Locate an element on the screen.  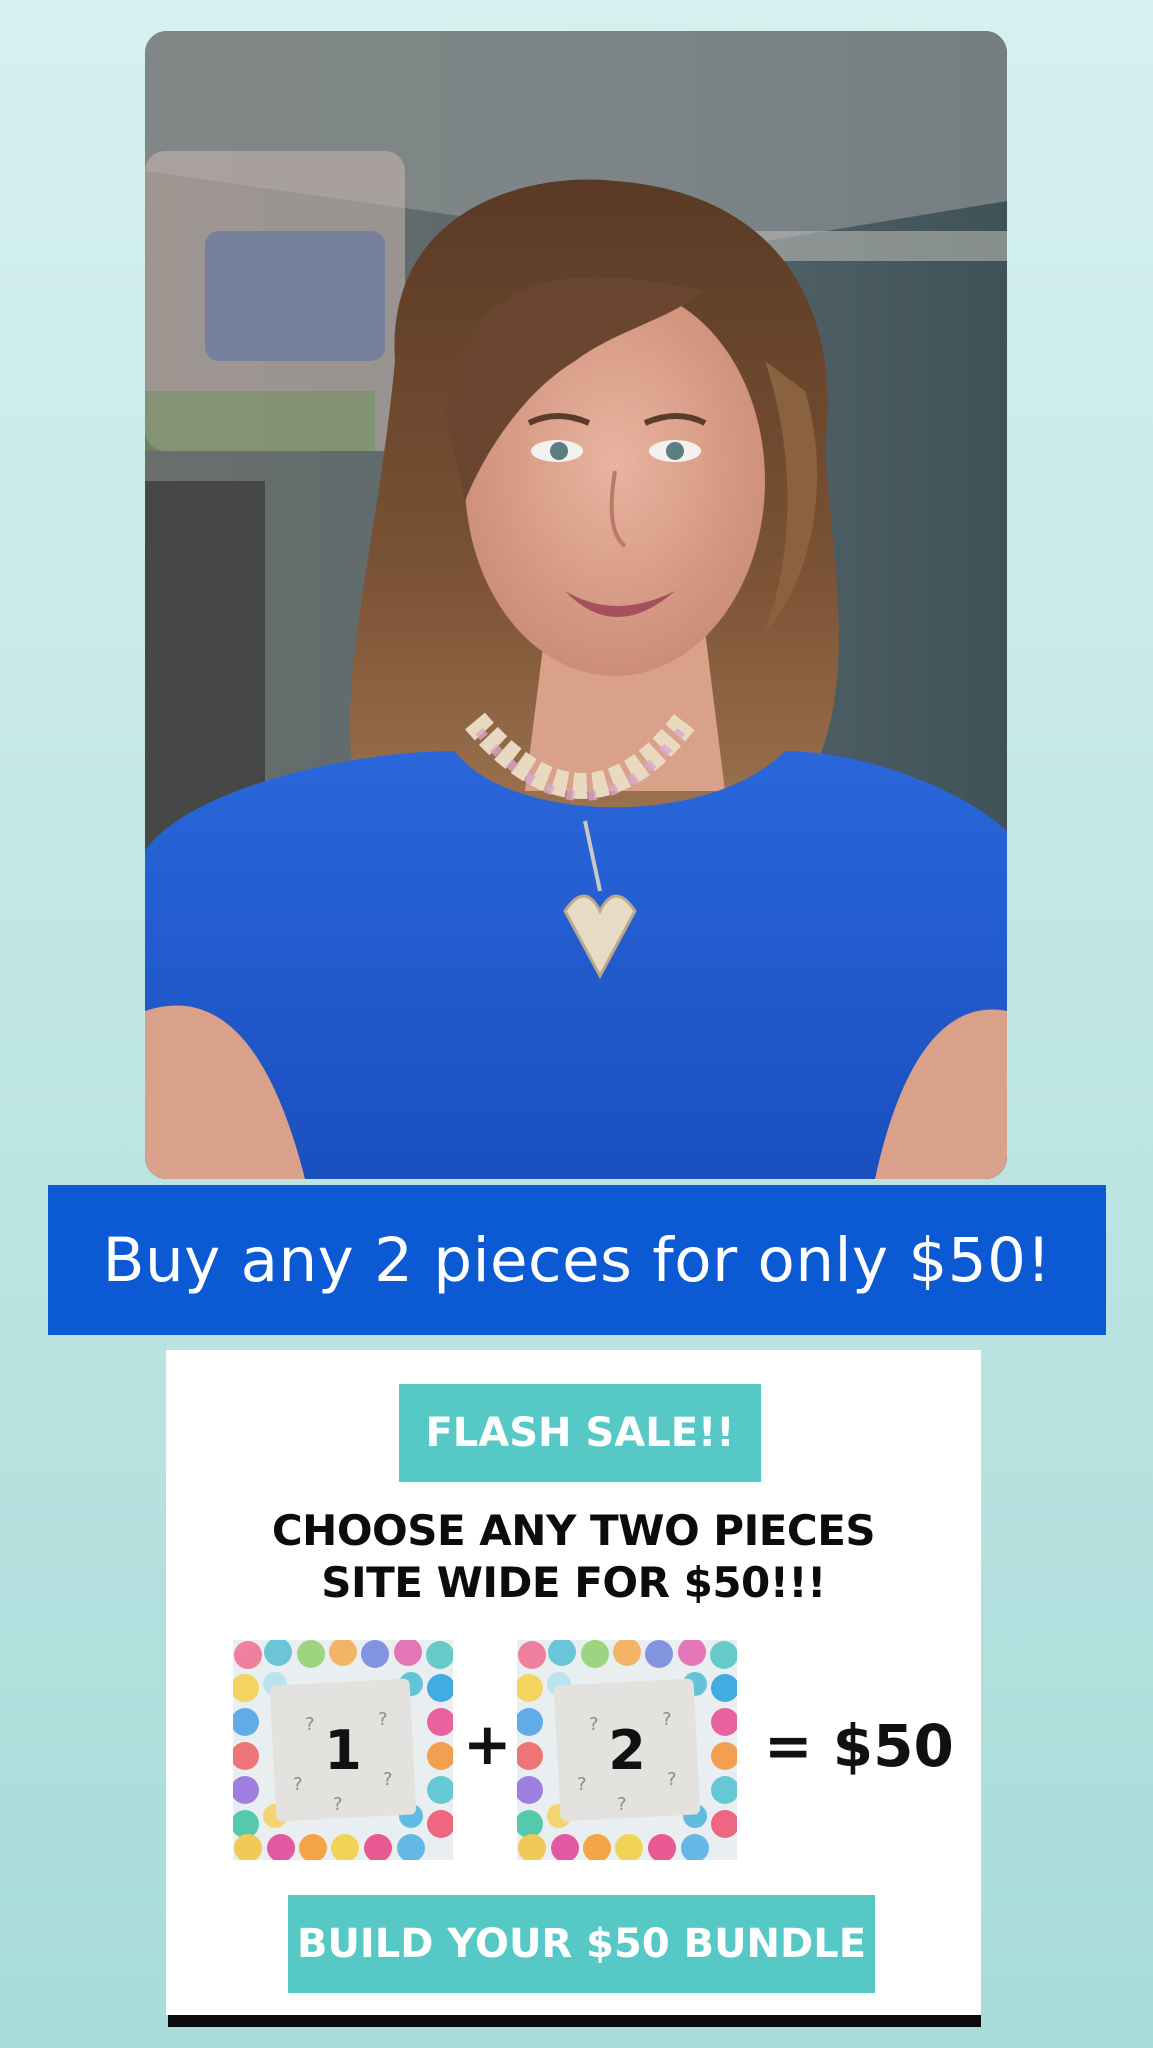
headline-line-1: CHOOSE ANY TWO PIECES is located at coordinates (573, 1530).